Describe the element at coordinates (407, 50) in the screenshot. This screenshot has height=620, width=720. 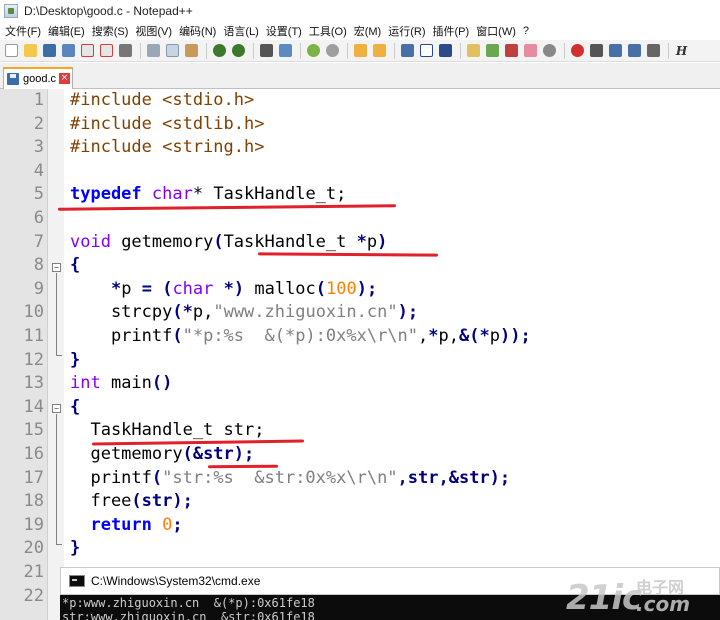
I see `word-wrap-icon` at that location.